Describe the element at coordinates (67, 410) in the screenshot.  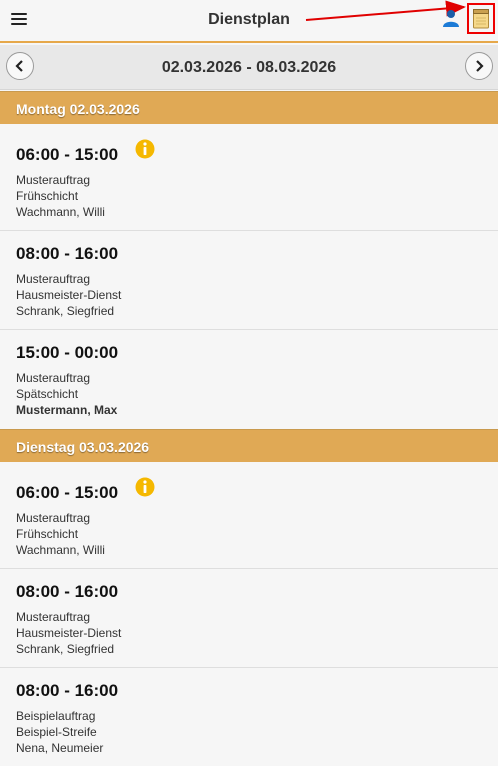
I see `shift-employee: Mustermann, Max` at that location.